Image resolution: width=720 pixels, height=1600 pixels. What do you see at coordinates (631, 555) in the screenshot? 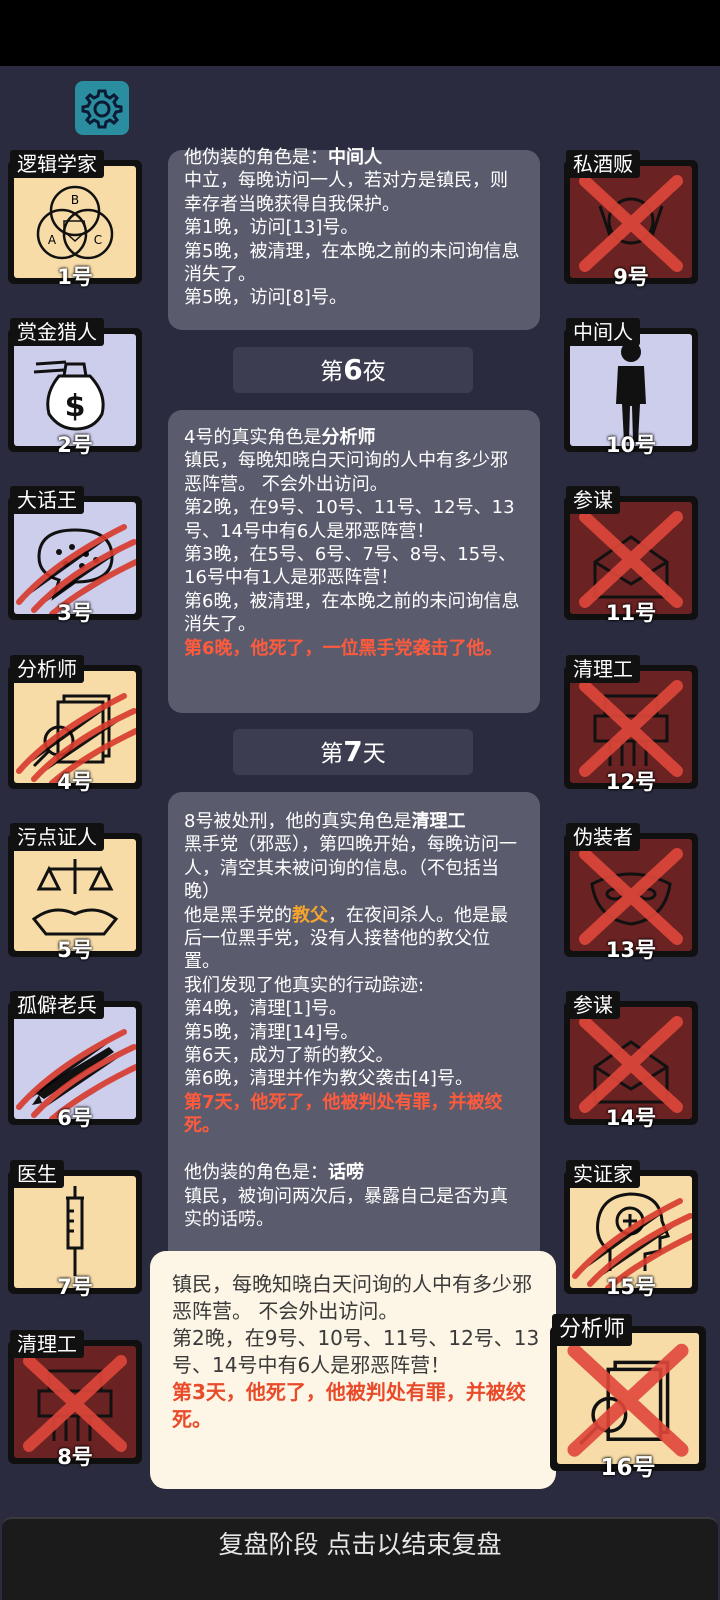
I see `player-card-11: 参谋 11号` at bounding box center [631, 555].